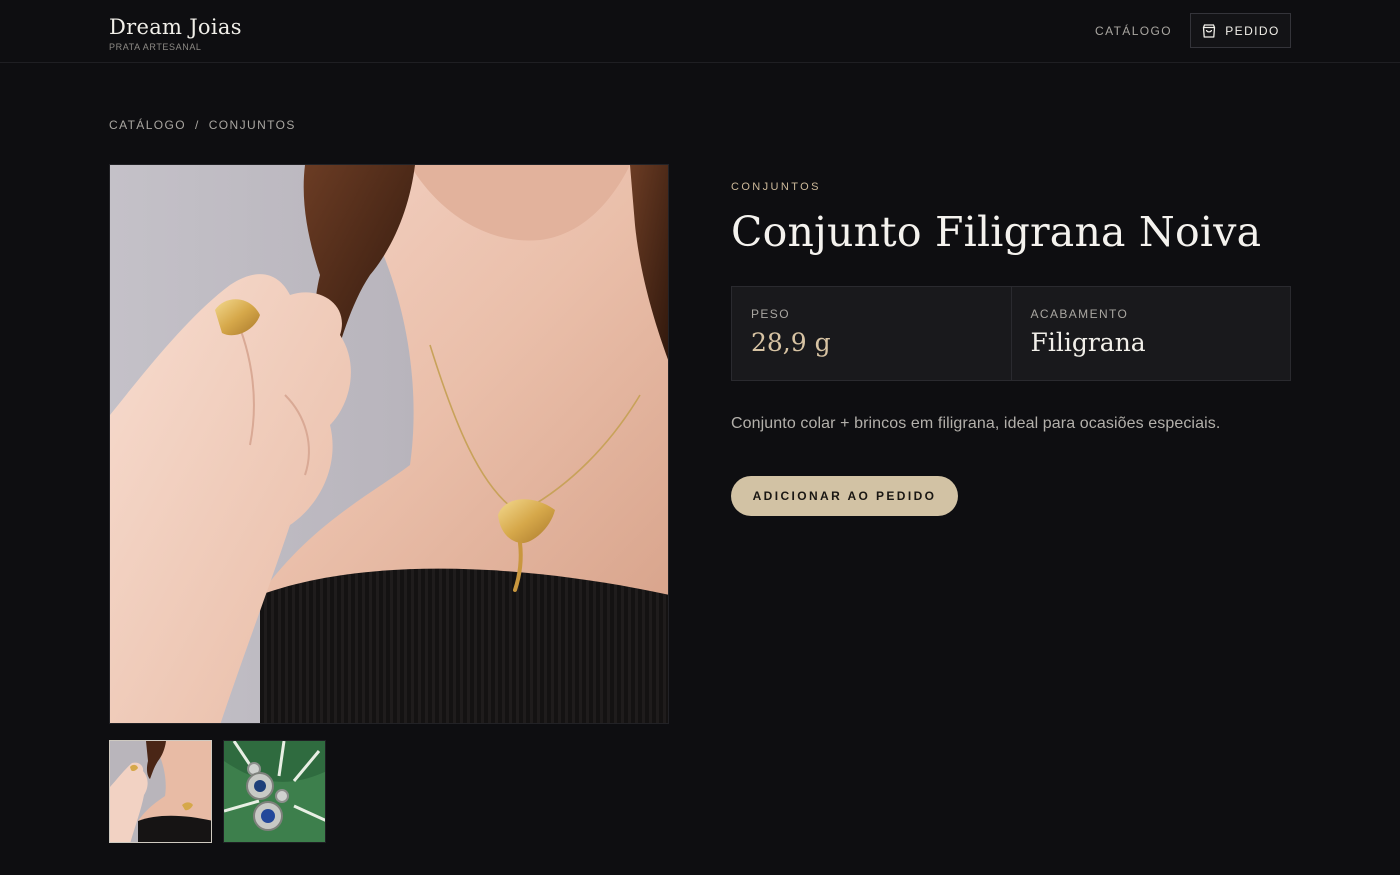 Image resolution: width=1400 pixels, height=875 pixels. What do you see at coordinates (844, 496) in the screenshot?
I see `add-to-order-button: ADICIONAR AO PEDIDO` at bounding box center [844, 496].